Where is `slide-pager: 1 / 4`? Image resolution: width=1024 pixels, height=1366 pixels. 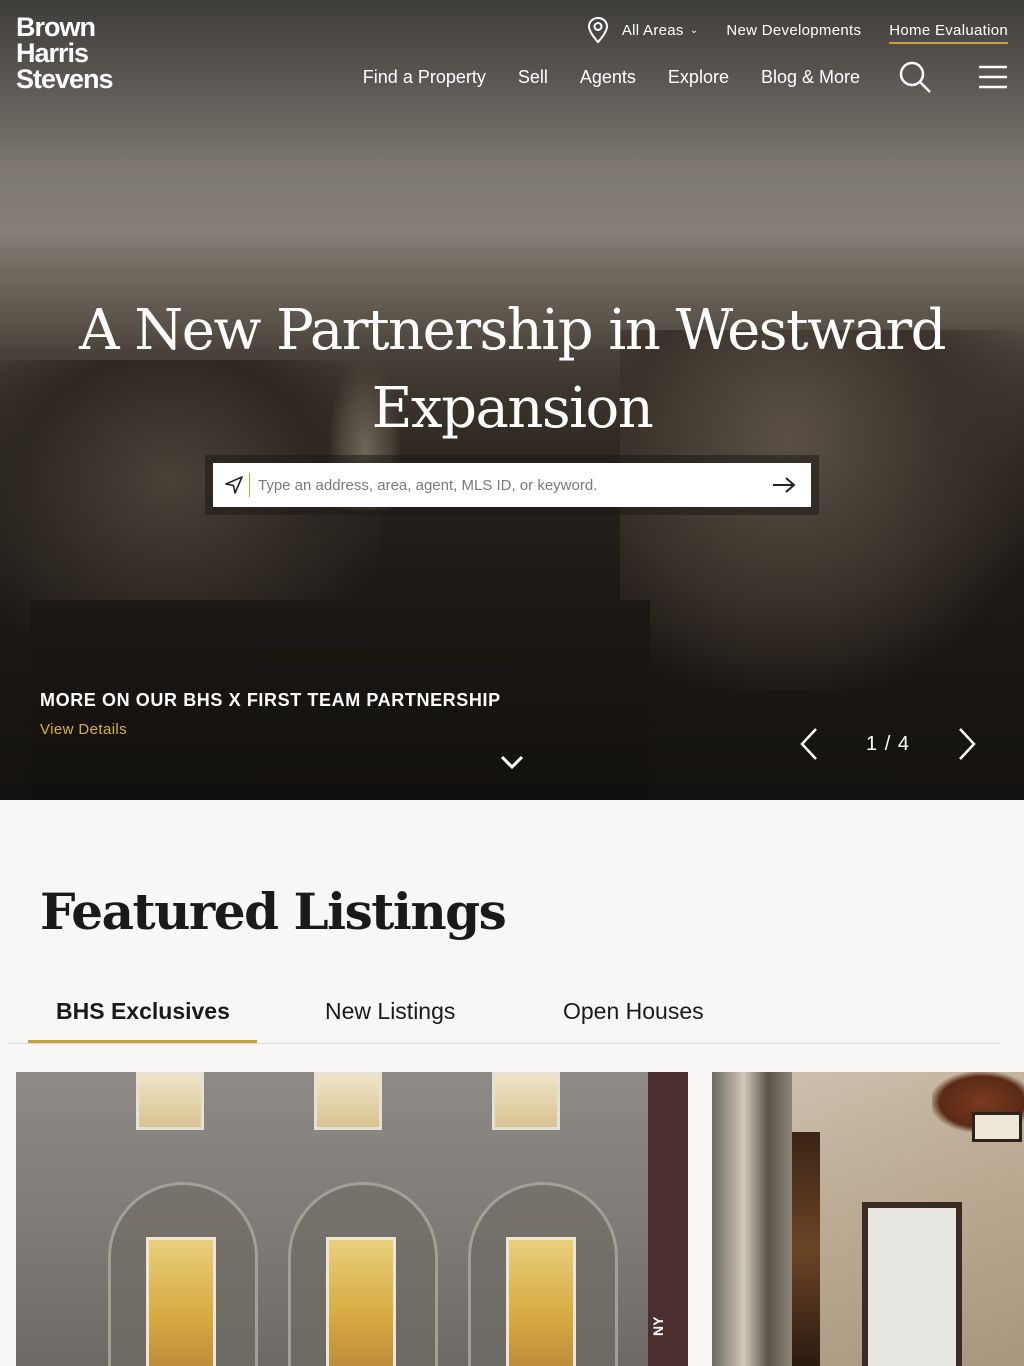 slide-pager: 1 / 4 is located at coordinates (888, 744).